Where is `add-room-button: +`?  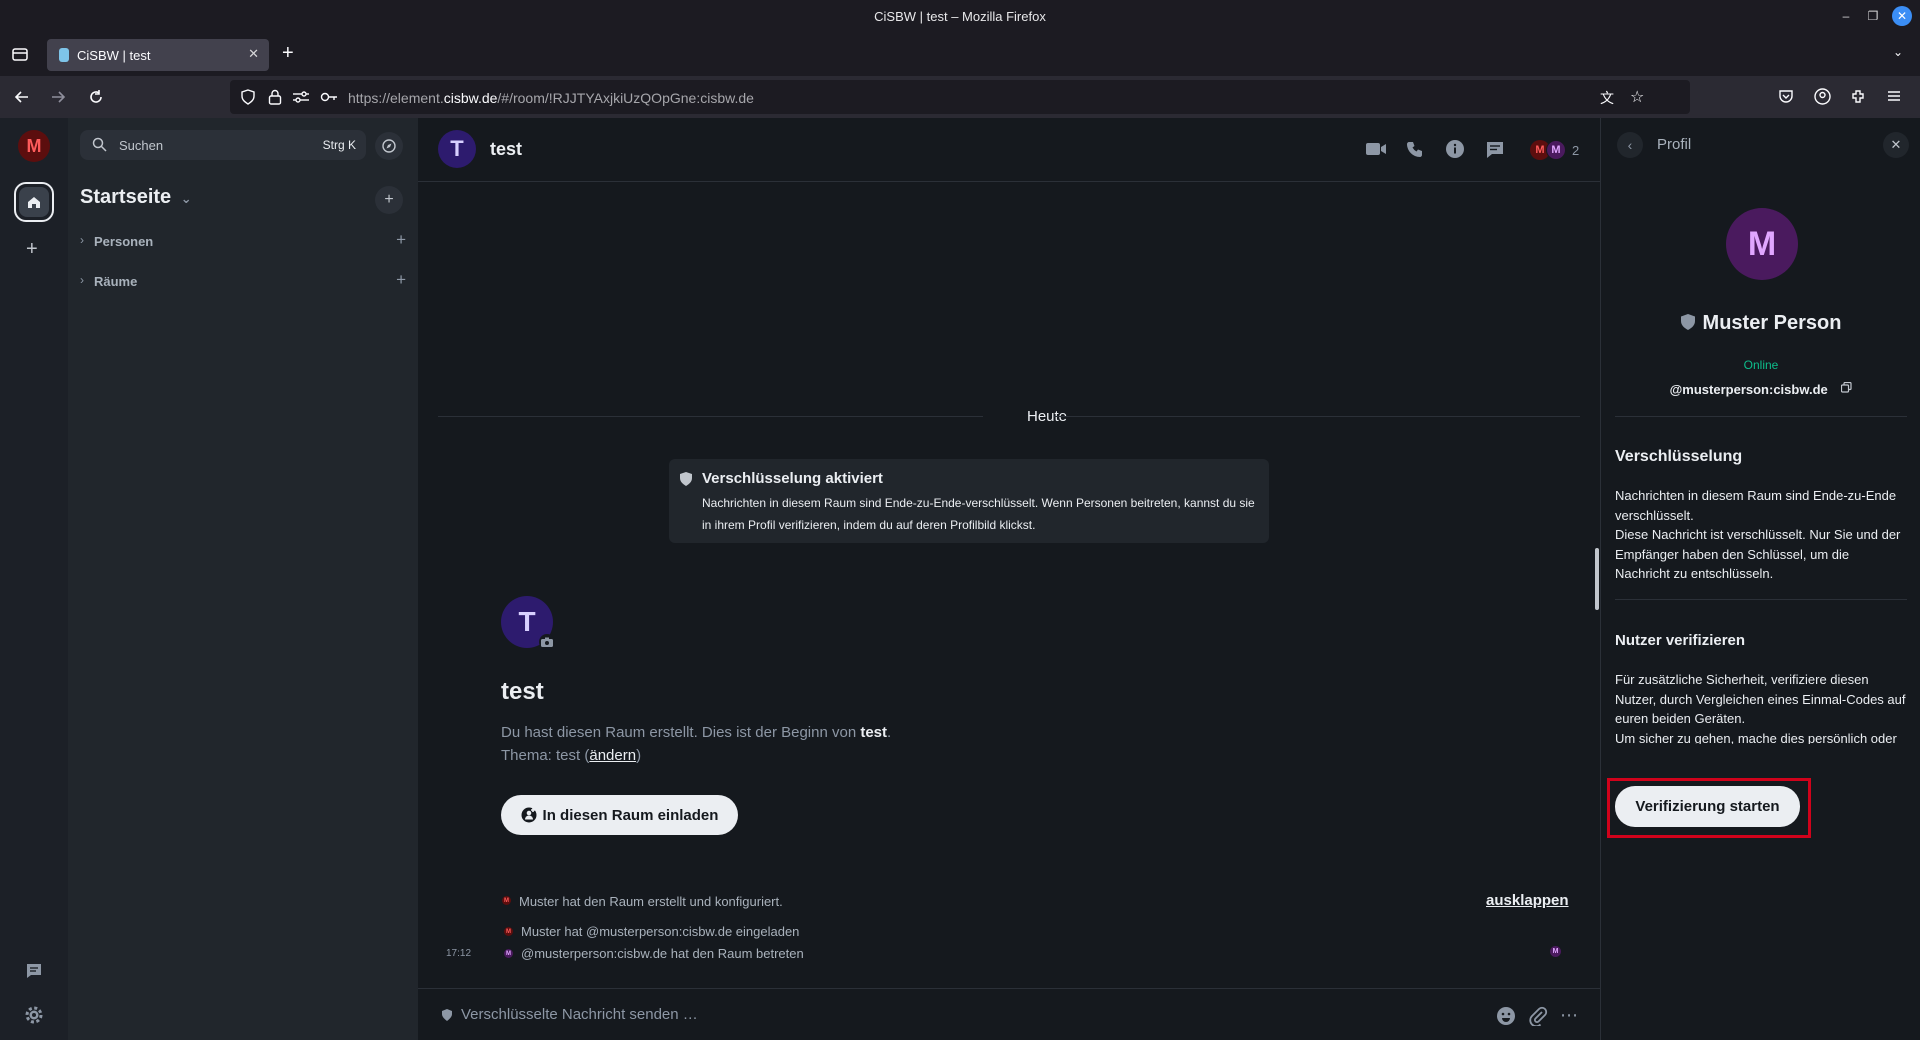 add-room-button: + is located at coordinates (389, 200).